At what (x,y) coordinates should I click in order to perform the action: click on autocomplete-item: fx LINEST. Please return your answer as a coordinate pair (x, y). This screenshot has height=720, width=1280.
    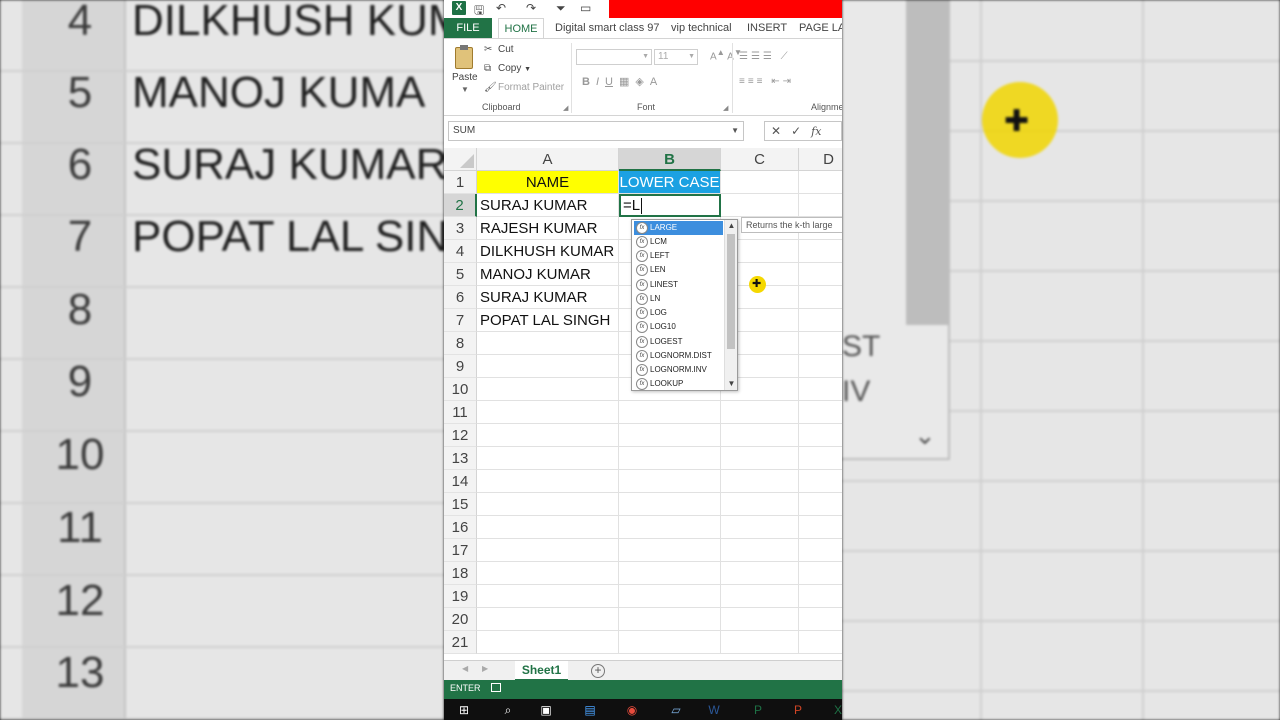
    Looking at the image, I should click on (678, 285).